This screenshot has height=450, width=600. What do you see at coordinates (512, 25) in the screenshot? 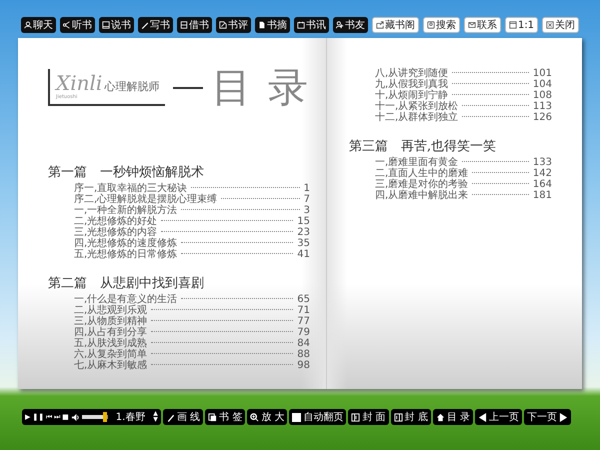
I see `window-icon` at bounding box center [512, 25].